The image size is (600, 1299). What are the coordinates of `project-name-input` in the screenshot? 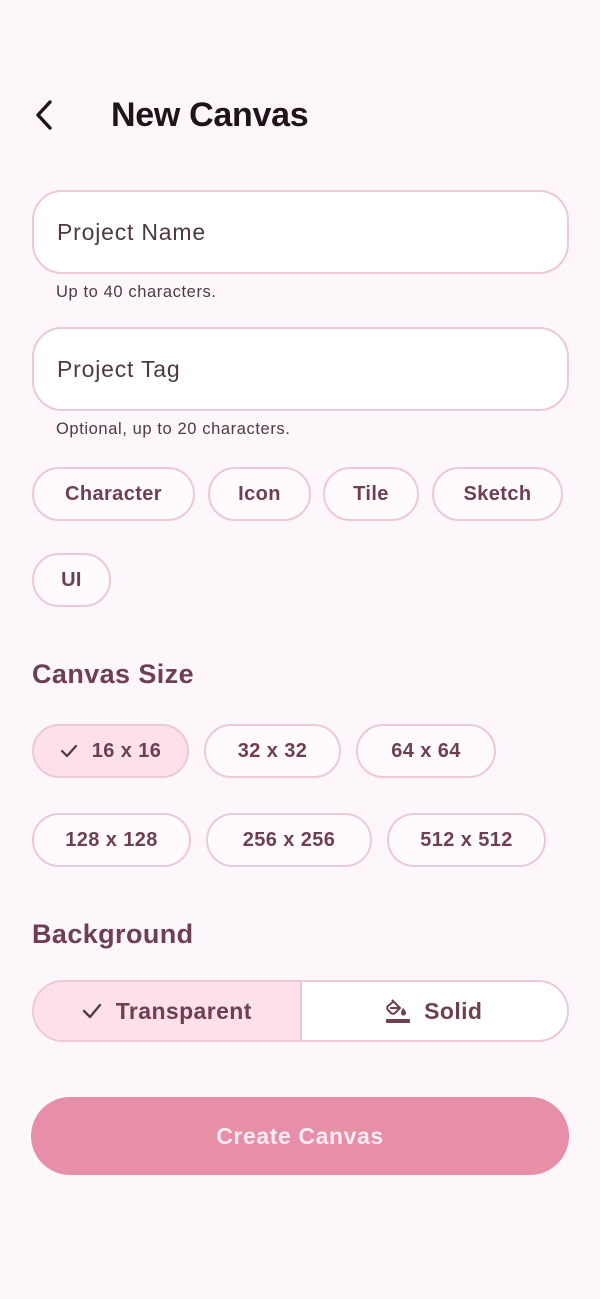 It's located at (312, 232).